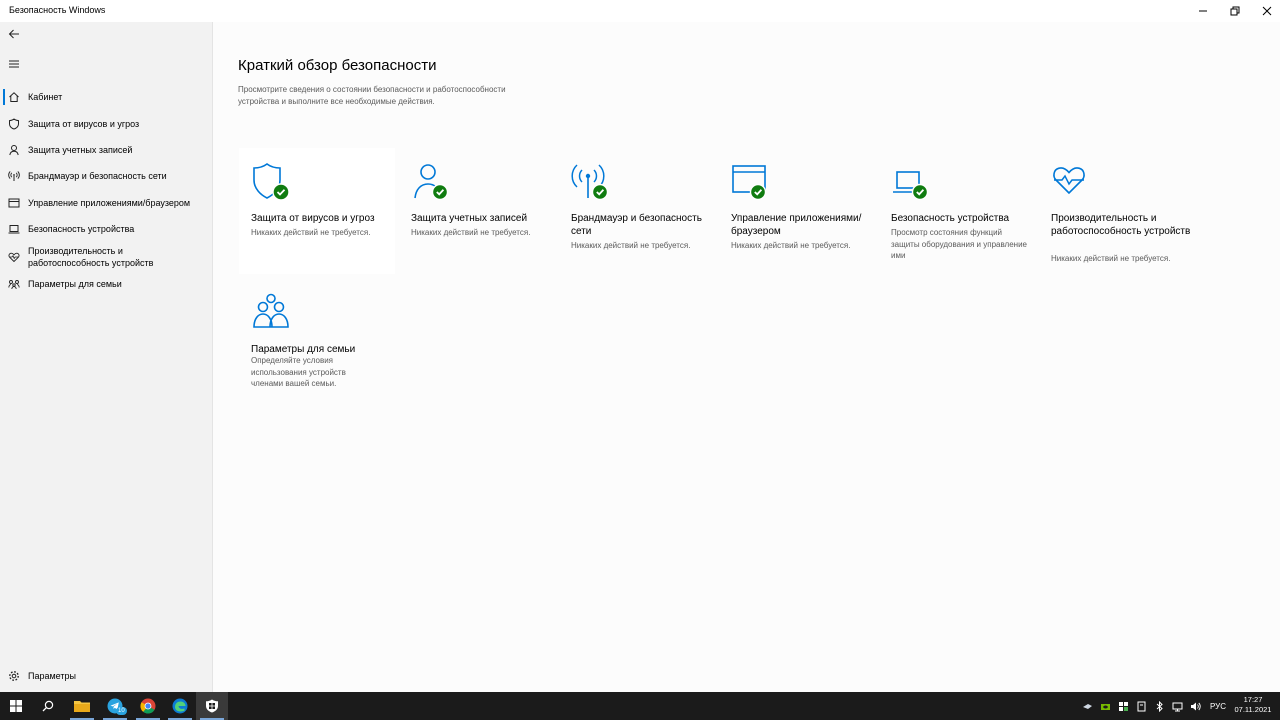  Describe the element at coordinates (14, 203) in the screenshot. I see `browser-window-icon` at that location.